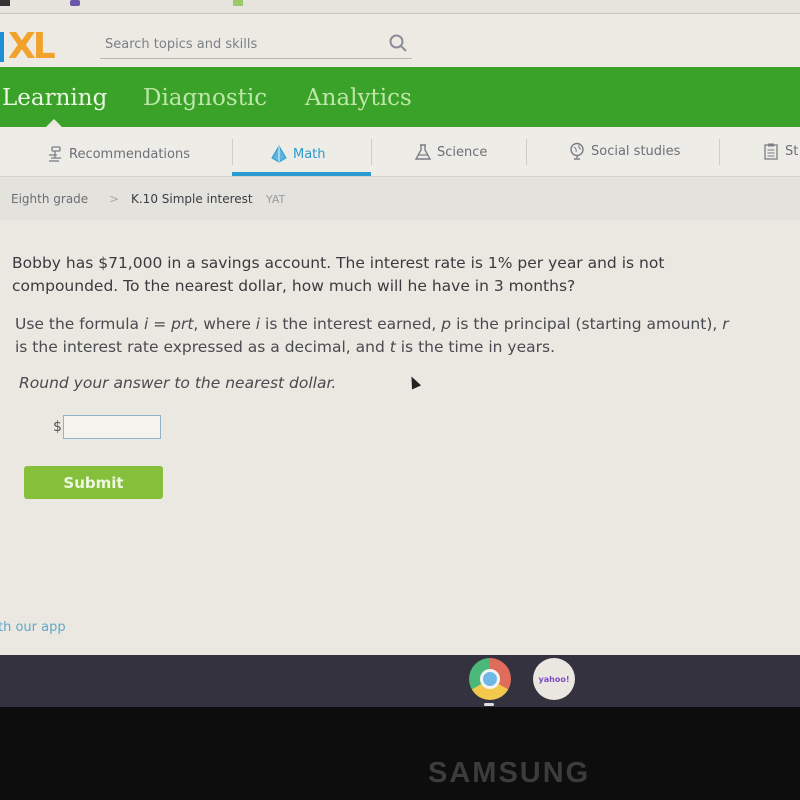 This screenshot has height=800, width=800. I want to click on ixl-header: XL, so click(400, 41).